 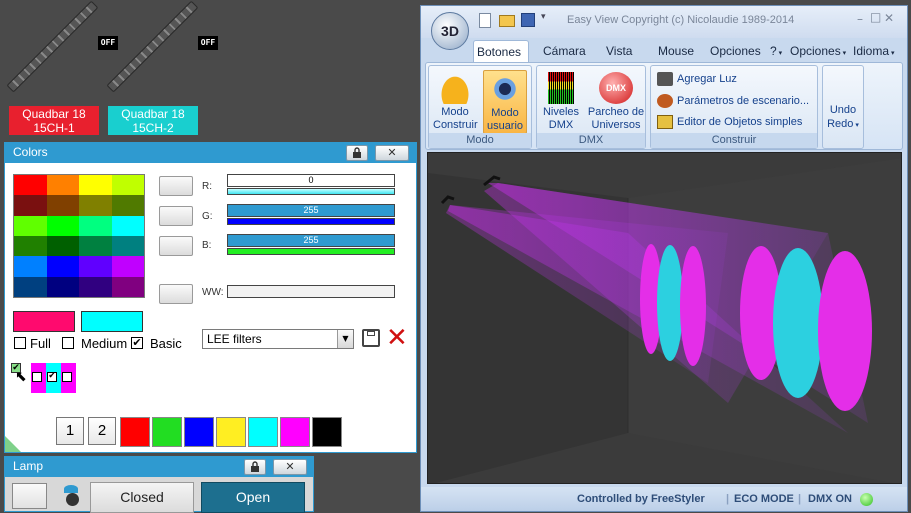 I want to click on lock-icon, so click(x=255, y=466).